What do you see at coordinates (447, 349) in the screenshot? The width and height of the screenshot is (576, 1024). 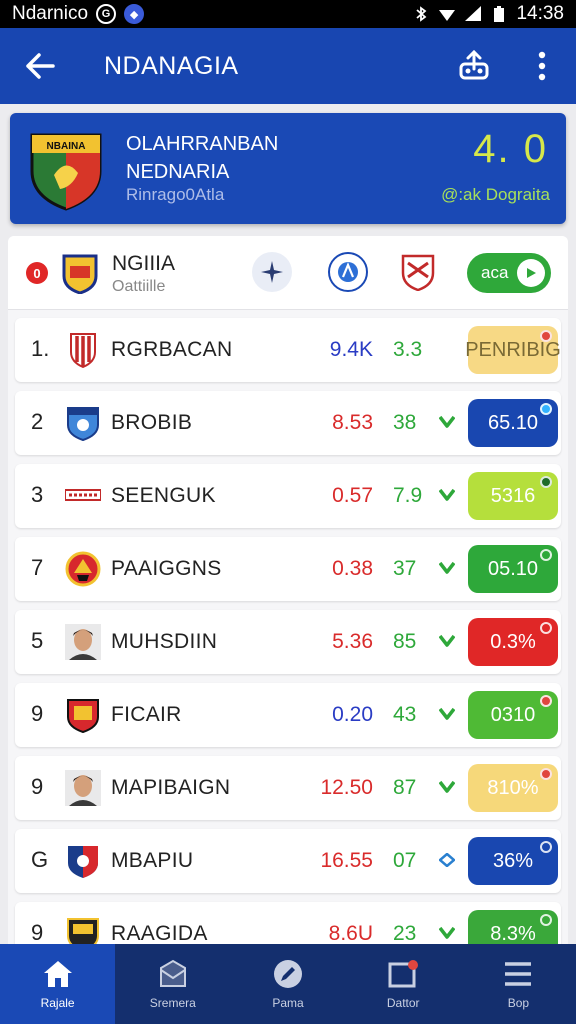 I see `trend-none-icon` at bounding box center [447, 349].